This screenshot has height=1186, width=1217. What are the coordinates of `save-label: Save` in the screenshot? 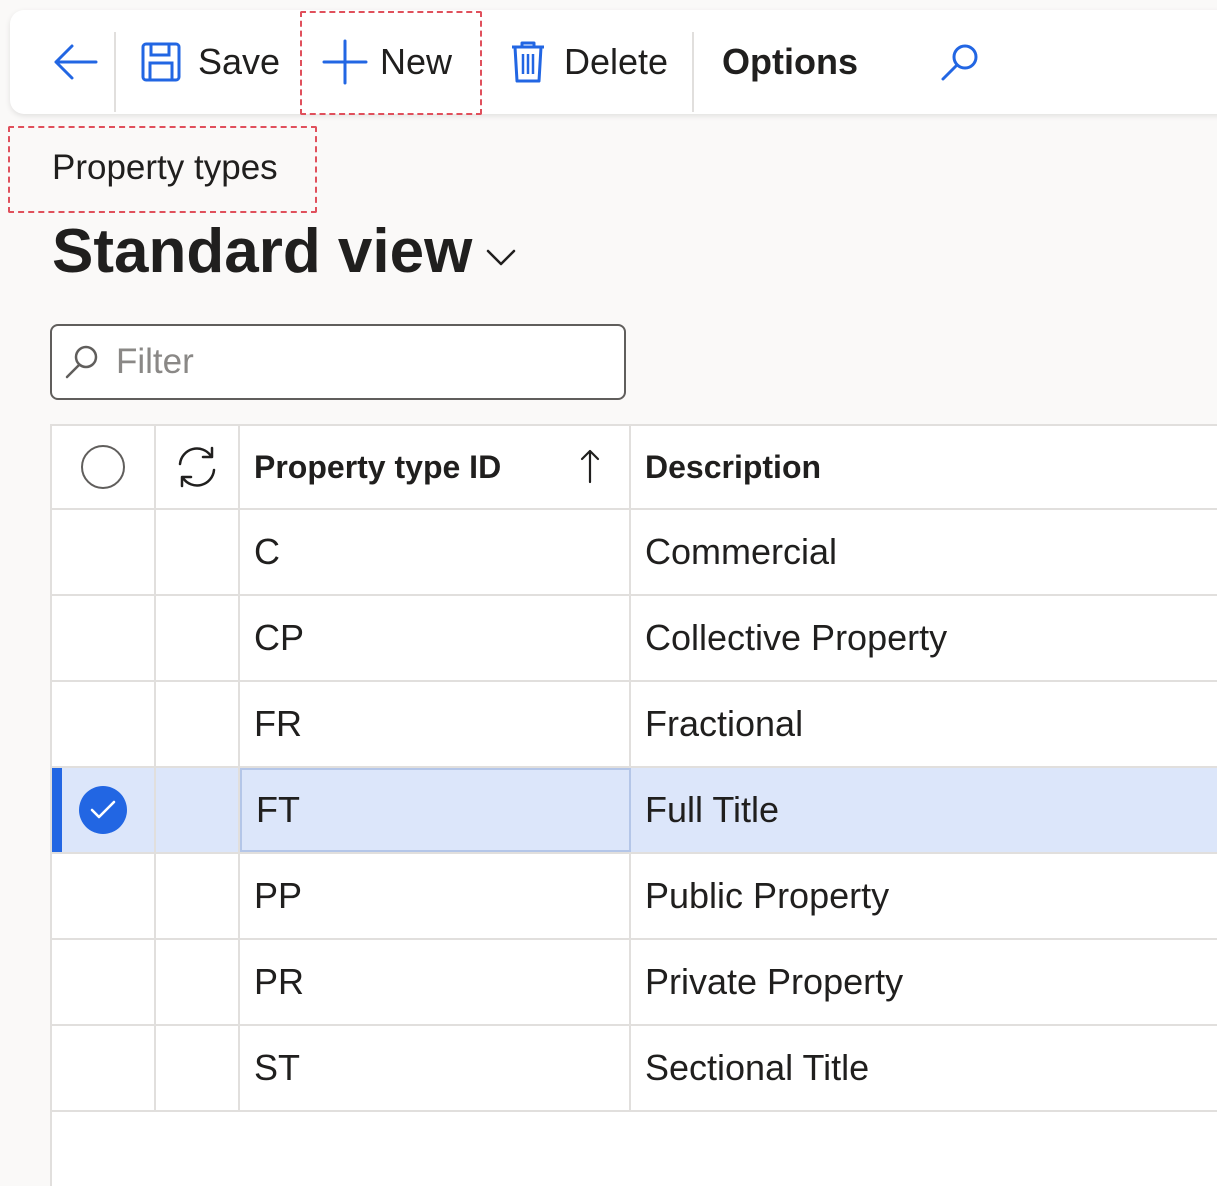 It's located at (239, 61).